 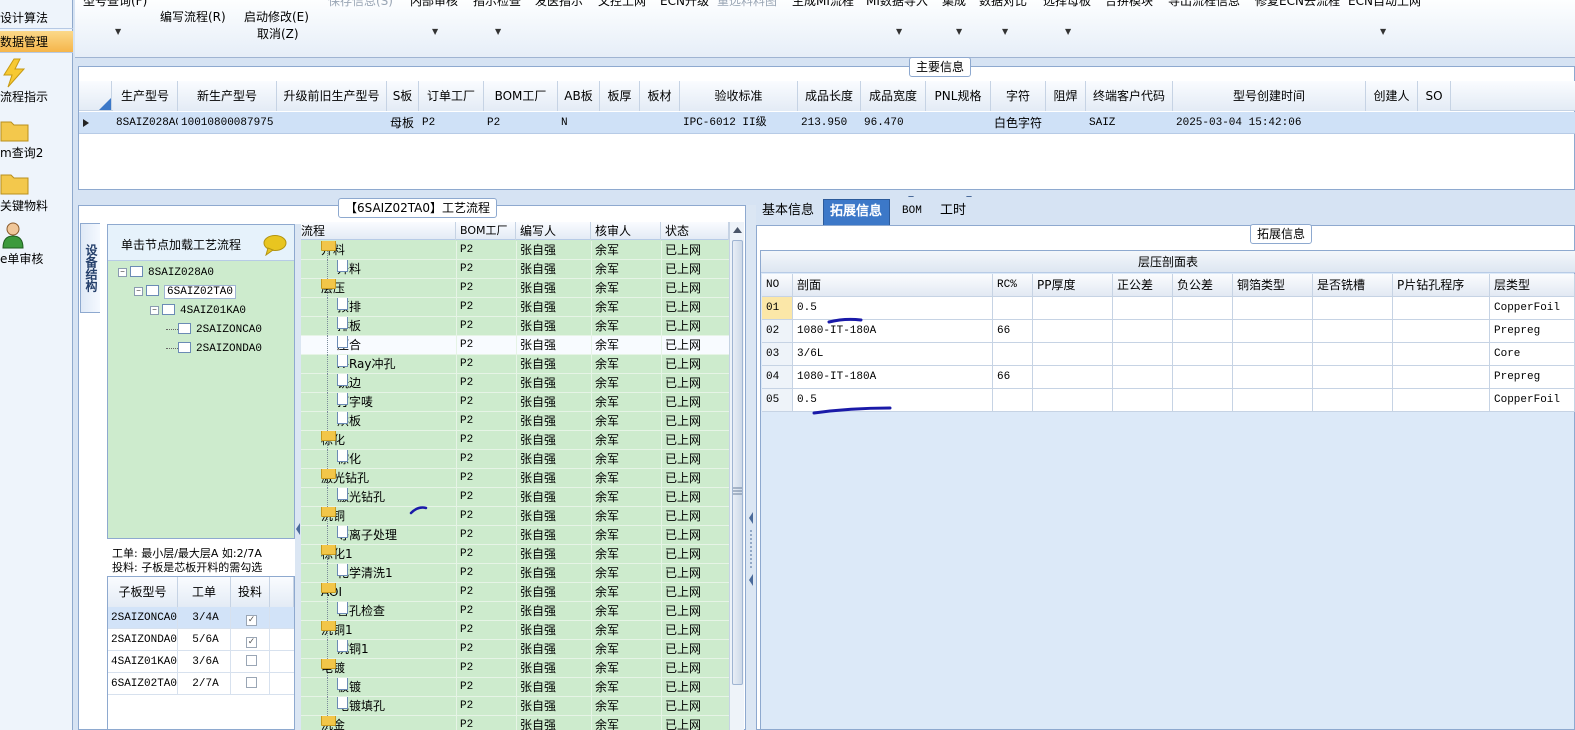 I want to click on tree-node: − 4SAIZ01KA0, so click(x=198, y=311).